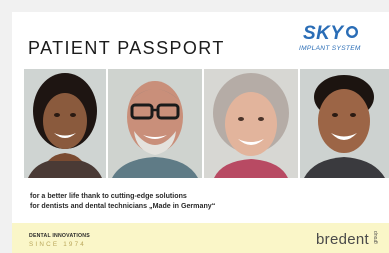  What do you see at coordinates (351, 32) in the screenshot?
I see `logo-circle-icon` at bounding box center [351, 32].